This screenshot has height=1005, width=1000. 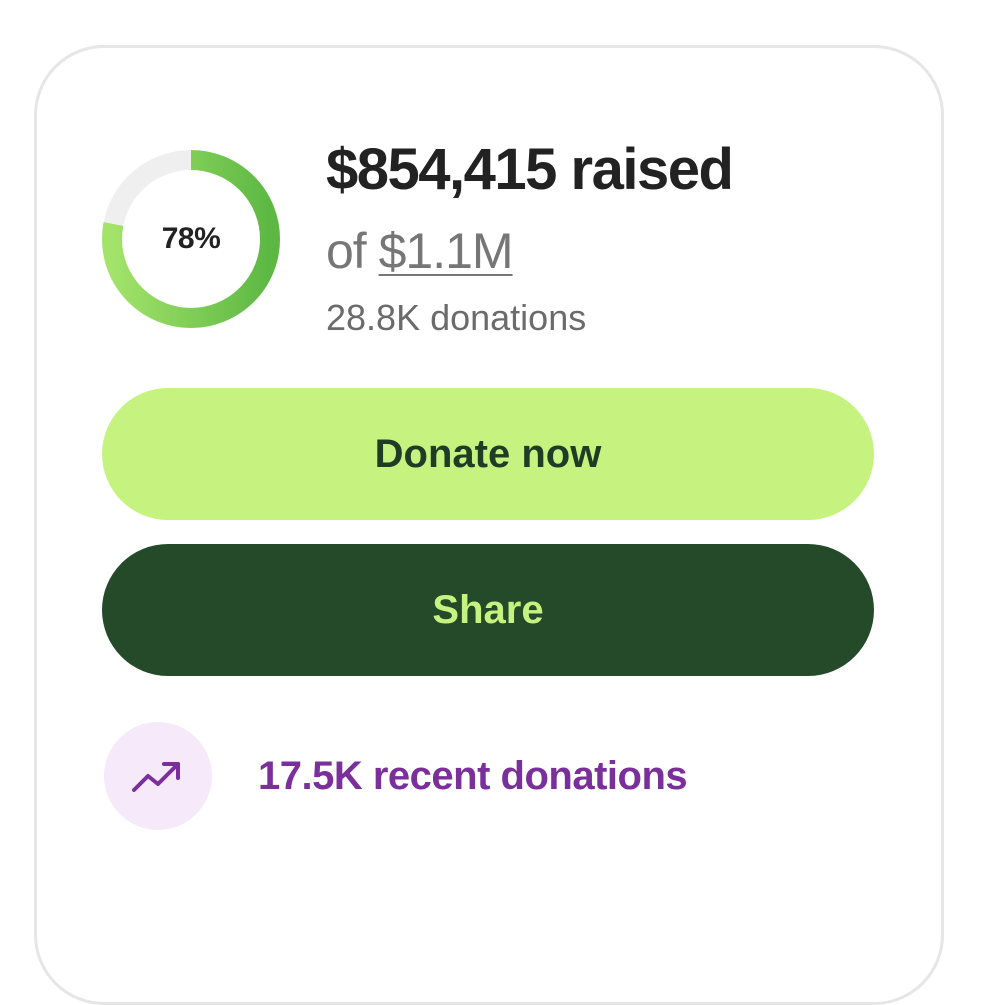 I want to click on progress-ring: 78%, so click(x=191, y=239).